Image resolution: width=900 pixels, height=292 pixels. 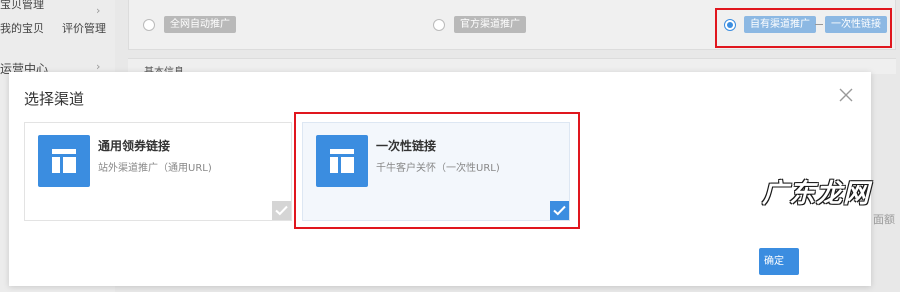 I want to click on sidebar-item-reviews: 评价管理, so click(x=84, y=28).